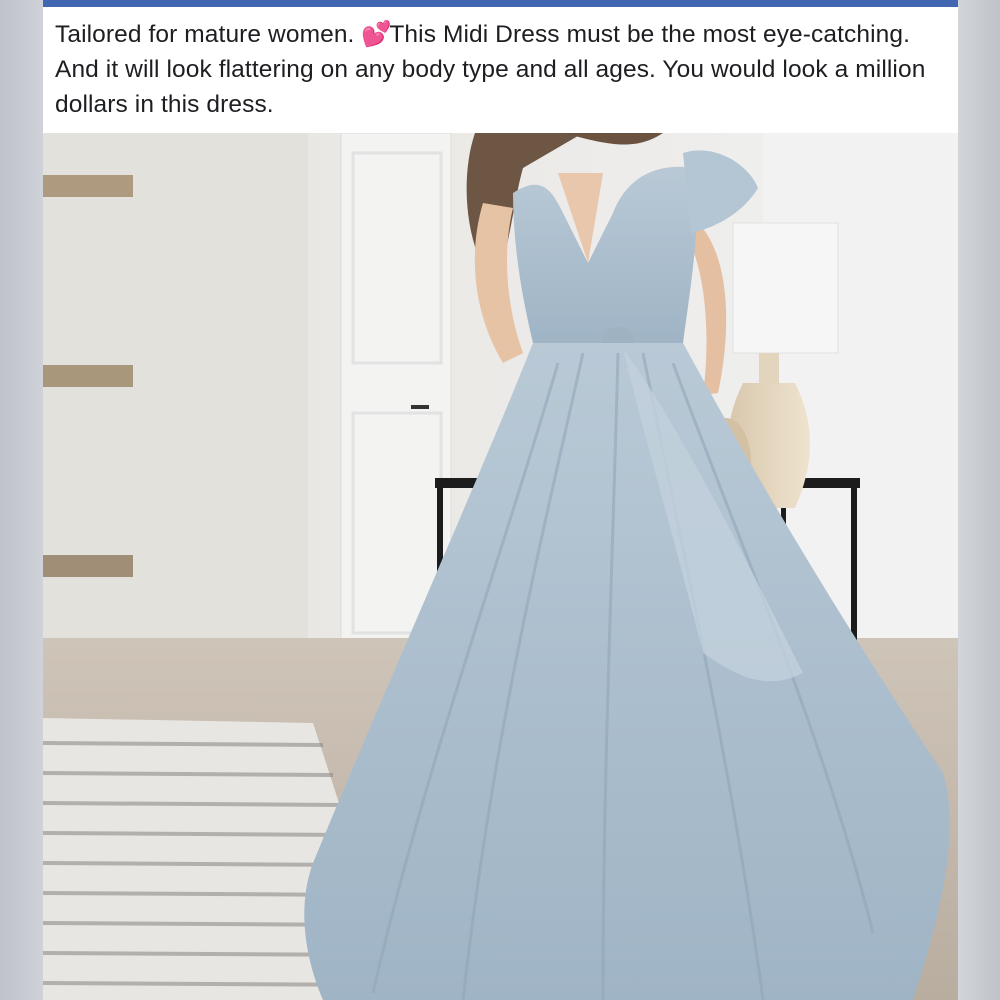  Describe the element at coordinates (376, 34) in the screenshot. I see `two-hearts-icon: 💕` at that location.